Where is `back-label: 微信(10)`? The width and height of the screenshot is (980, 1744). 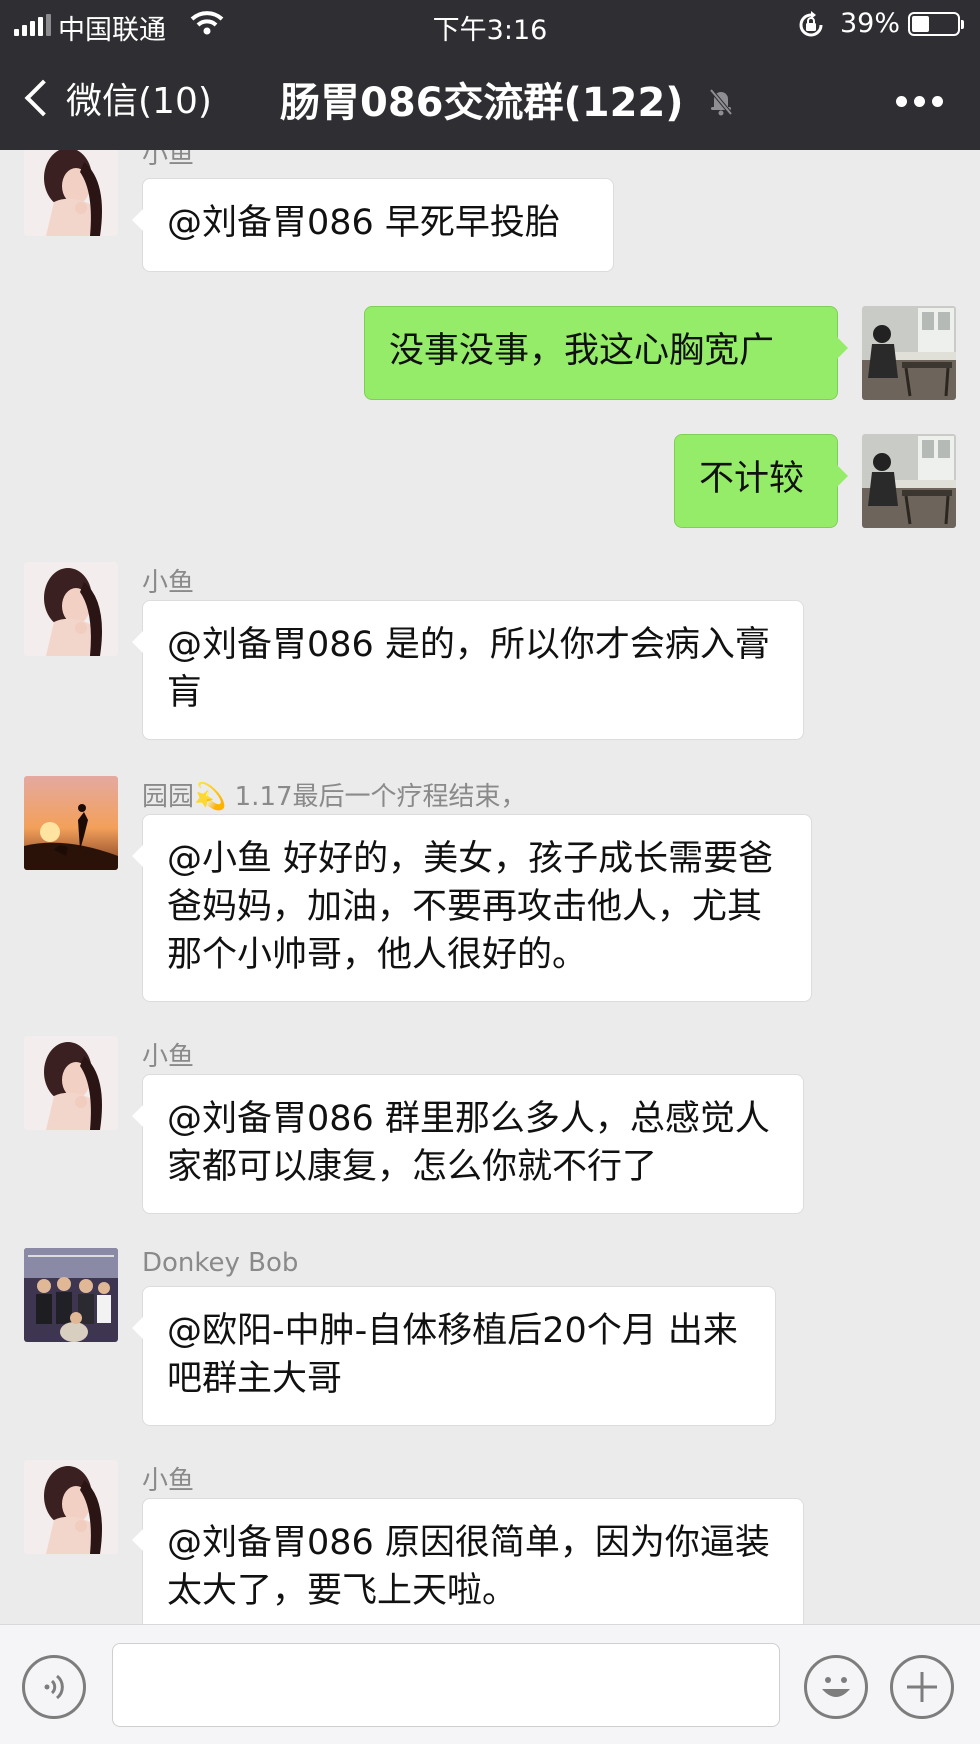 back-label: 微信(10) is located at coordinates (139, 101).